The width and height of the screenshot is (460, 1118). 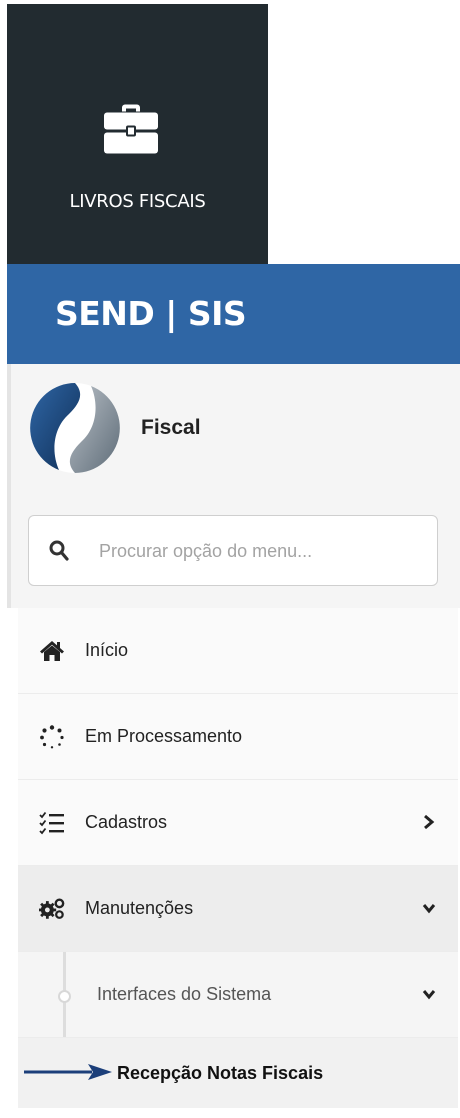 What do you see at coordinates (52, 651) in the screenshot?
I see `home-icon` at bounding box center [52, 651].